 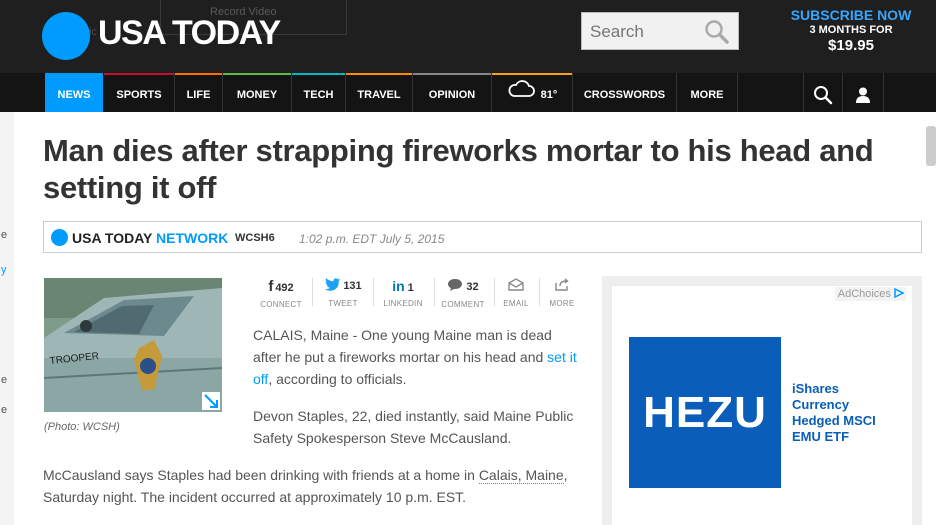 What do you see at coordinates (521, 475) in the screenshot?
I see `link-calais-maine: Calais, Maine` at bounding box center [521, 475].